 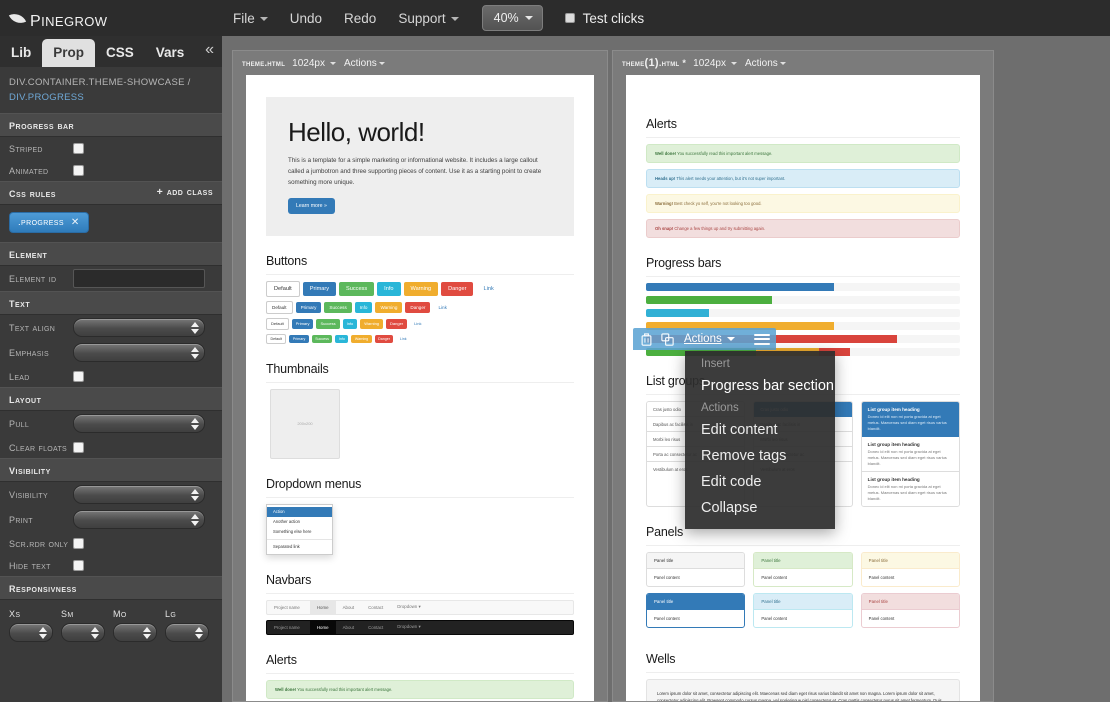 What do you see at coordinates (139, 328) in the screenshot?
I see `text-align-select` at bounding box center [139, 328].